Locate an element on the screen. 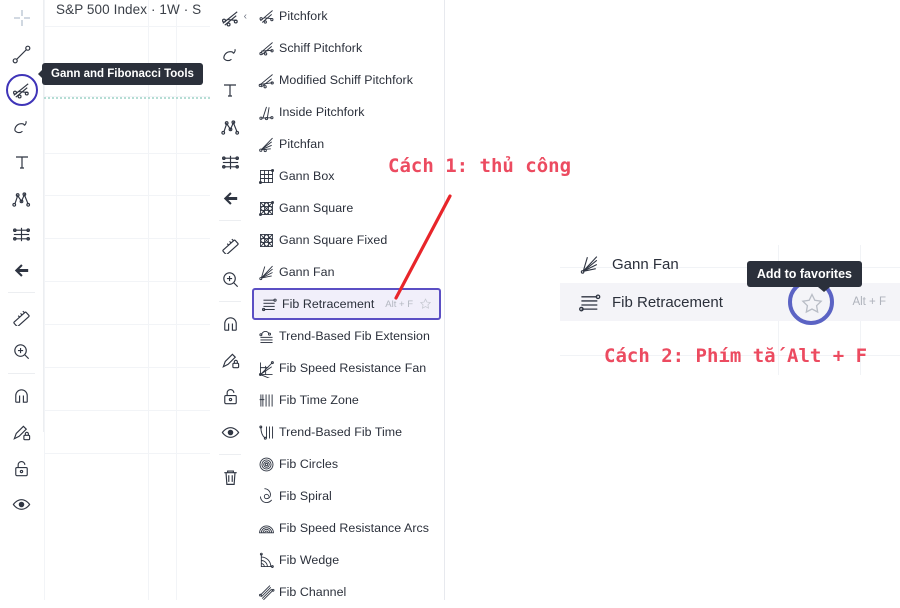 This screenshot has height=608, width=900. schiff-pitchfork-icon is located at coordinates (266, 48).